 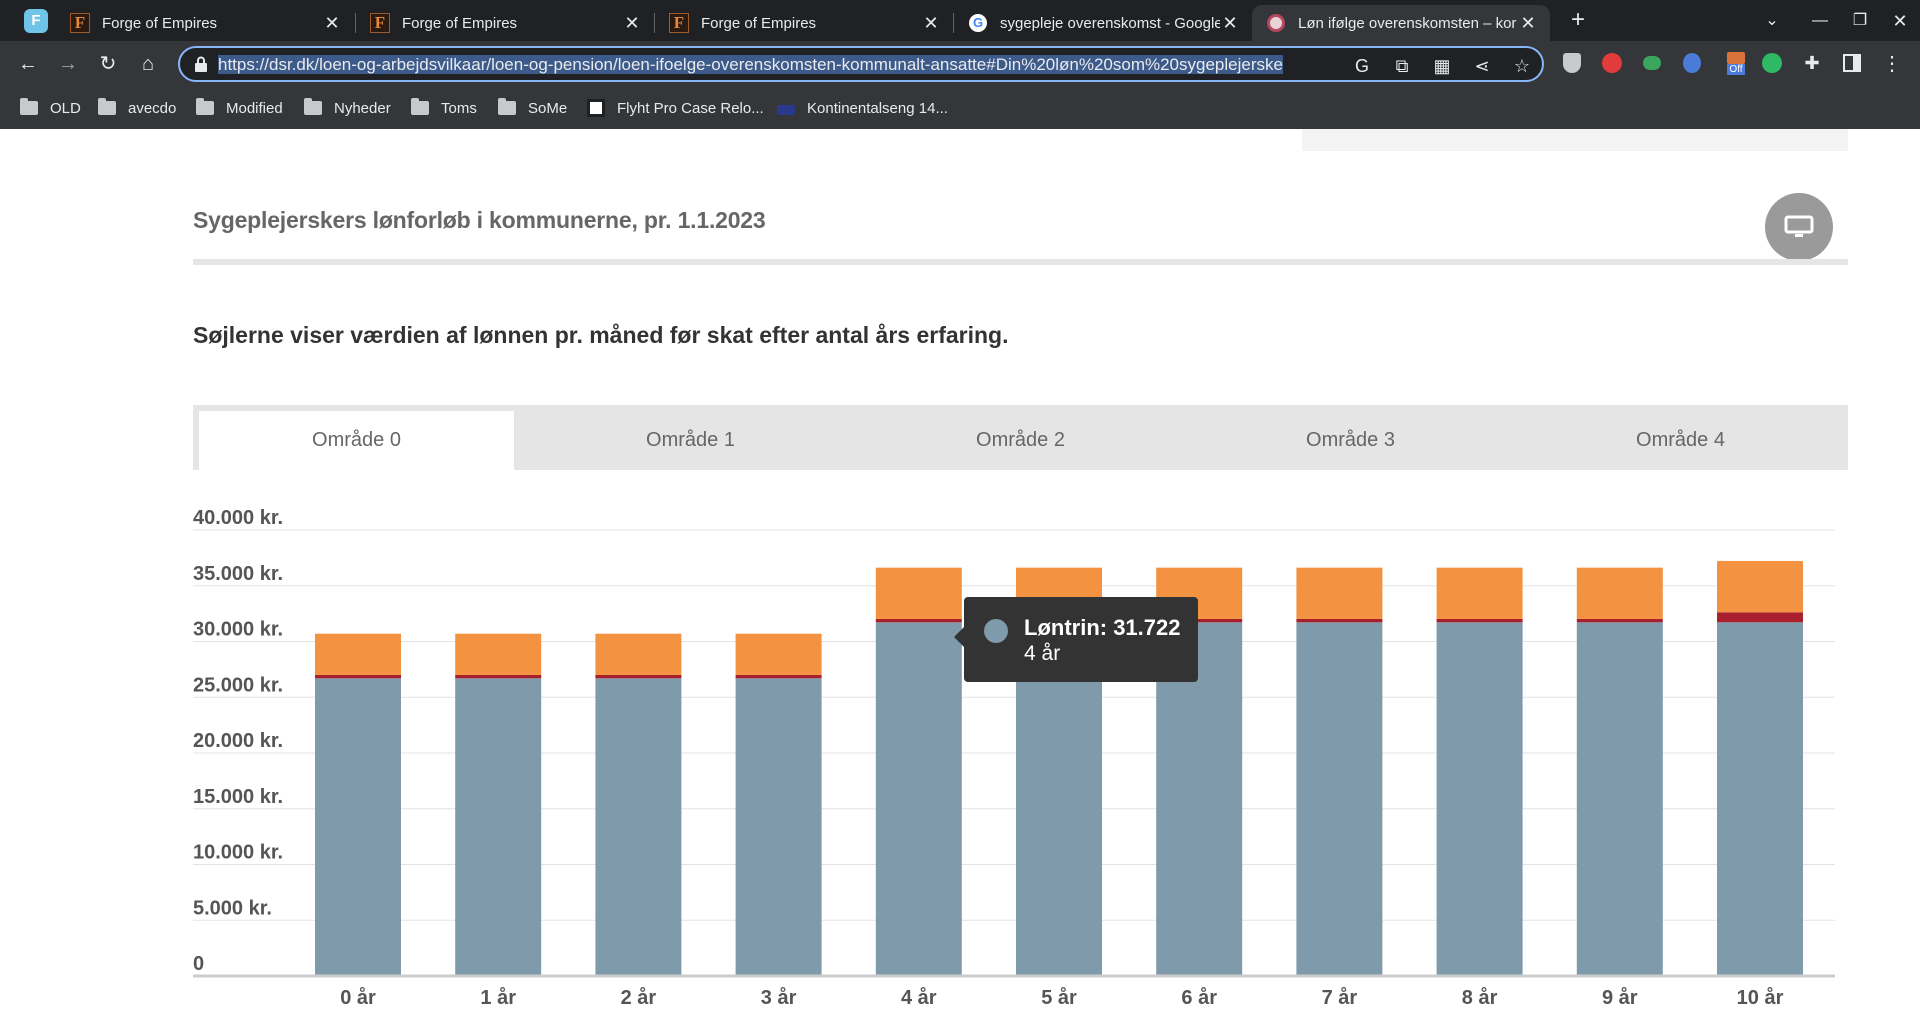 I want to click on x-tick-label: 1 år, so click(x=498, y=997).